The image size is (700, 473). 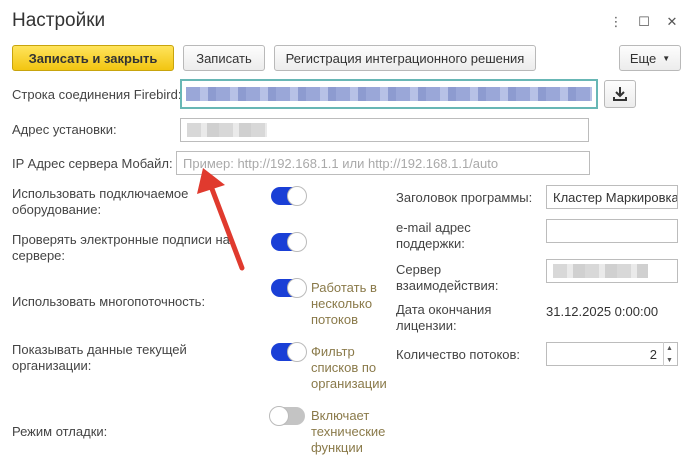 What do you see at coordinates (464, 197) in the screenshot?
I see `program-title-label: Заголовок программы:` at bounding box center [464, 197].